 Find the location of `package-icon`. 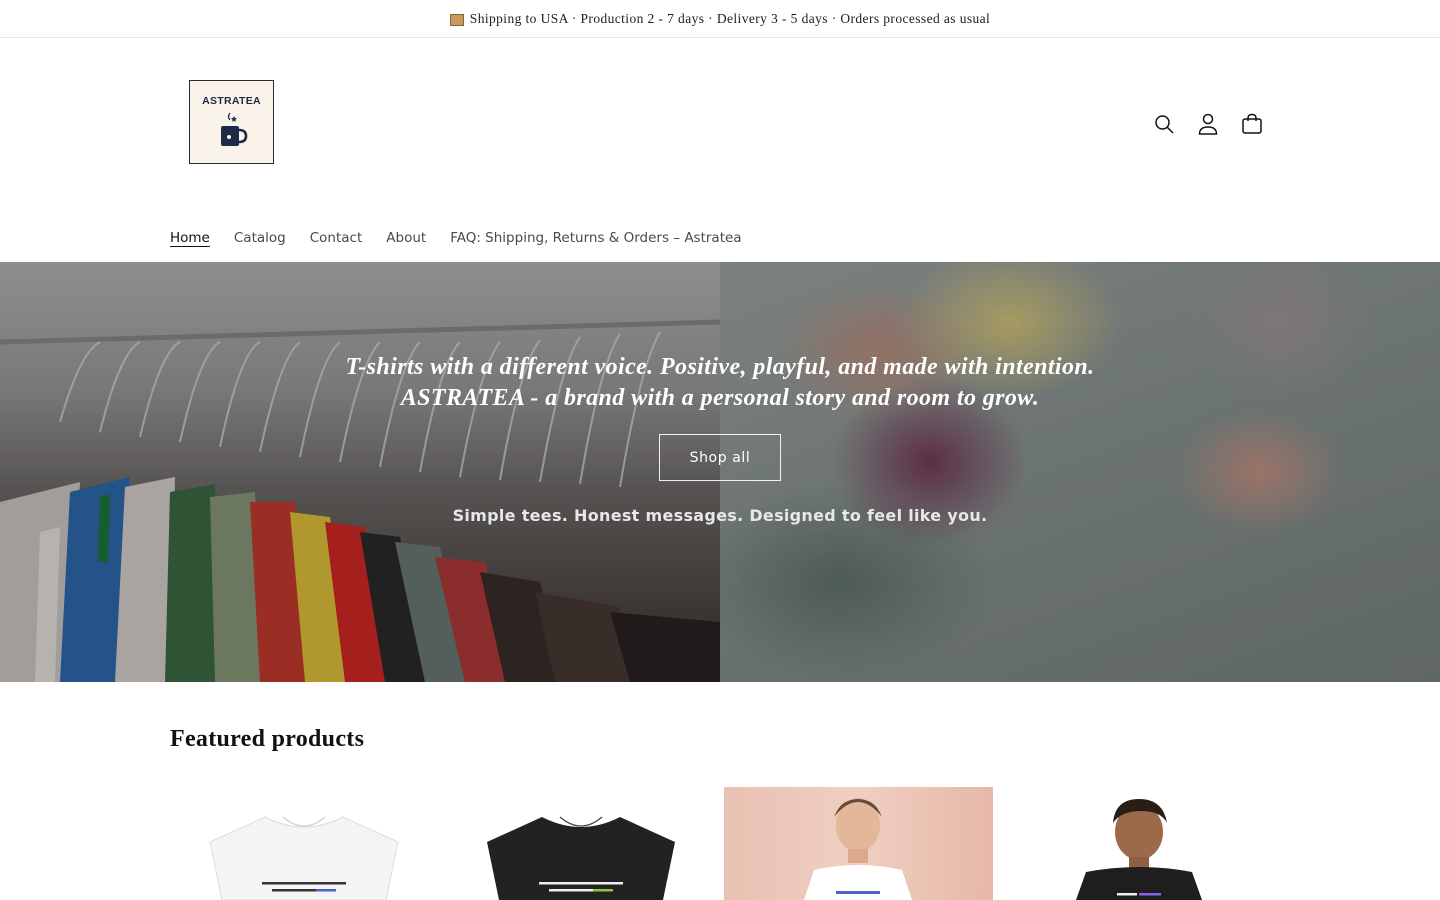

package-icon is located at coordinates (456, 19).